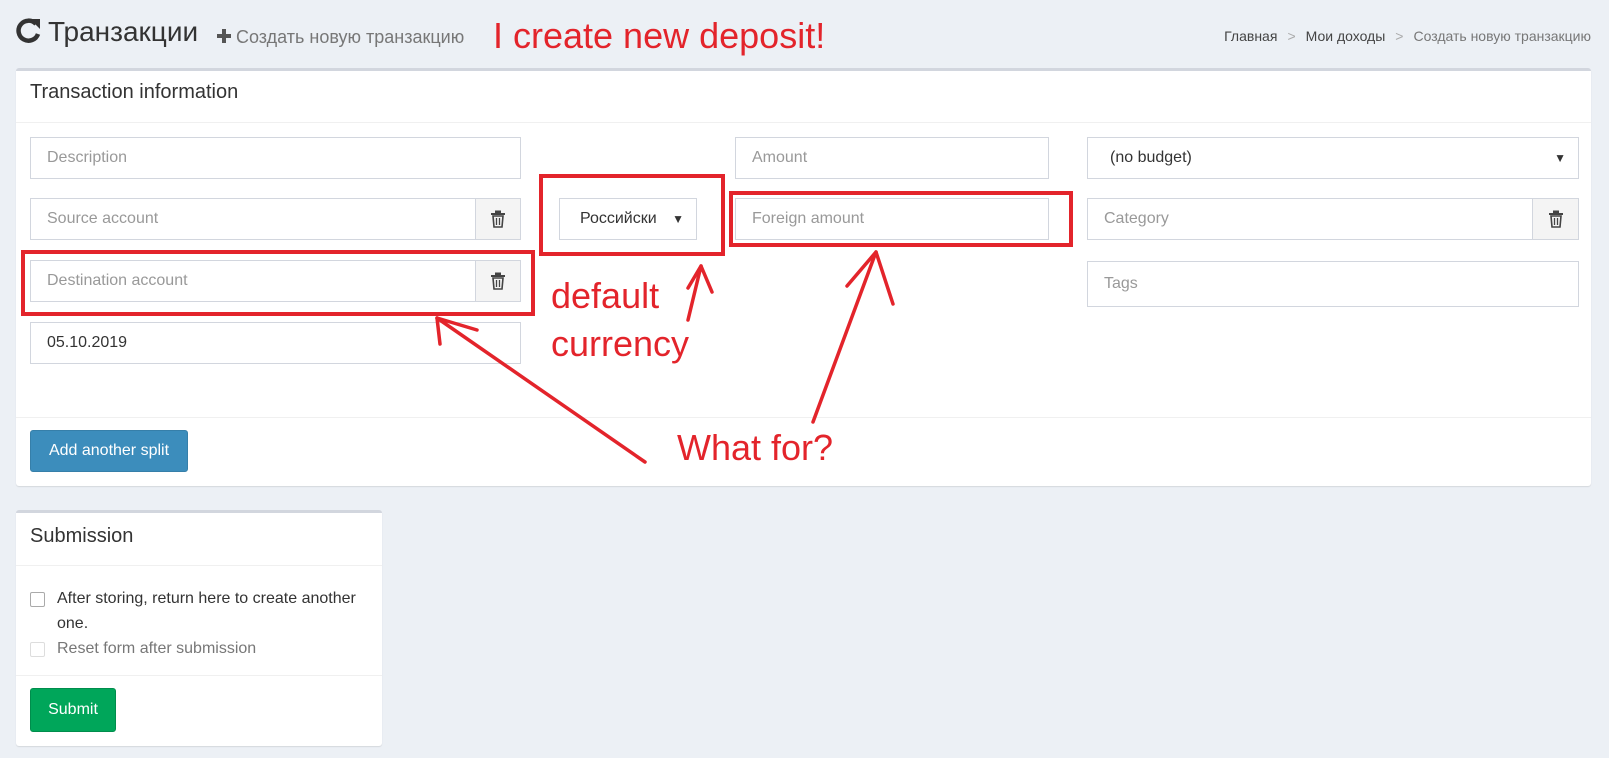 This screenshot has height=758, width=1609. Describe the element at coordinates (278, 283) in the screenshot. I see `annotation-box-destination` at that location.